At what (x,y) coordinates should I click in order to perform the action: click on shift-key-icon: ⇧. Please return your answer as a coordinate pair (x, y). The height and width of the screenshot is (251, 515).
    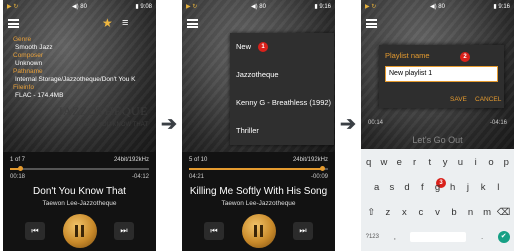
    Looking at the image, I should click on (371, 212).